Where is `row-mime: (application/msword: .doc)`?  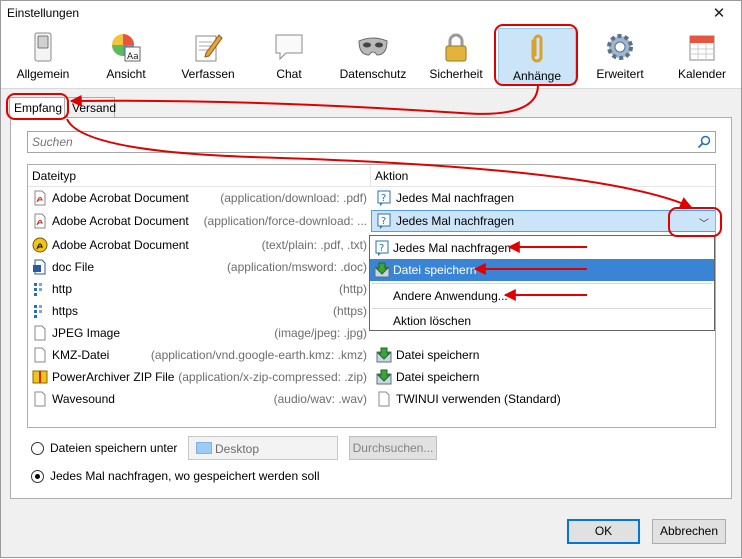 row-mime: (application/msword: .doc) is located at coordinates (296, 267).